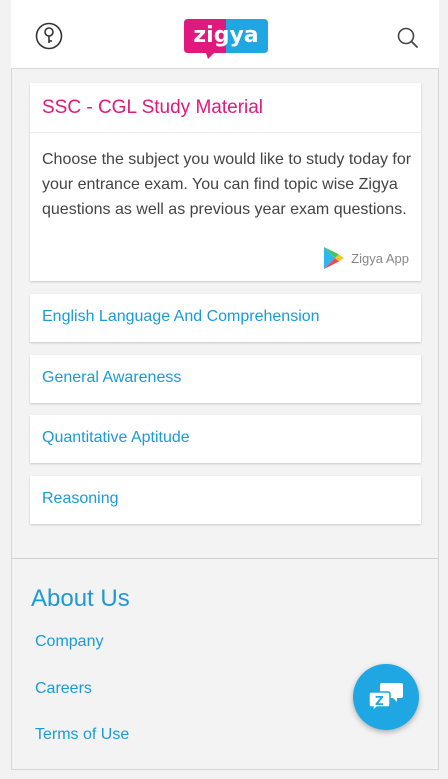 This screenshot has height=779, width=448. Describe the element at coordinates (408, 38) in the screenshot. I see `search-icon` at that location.